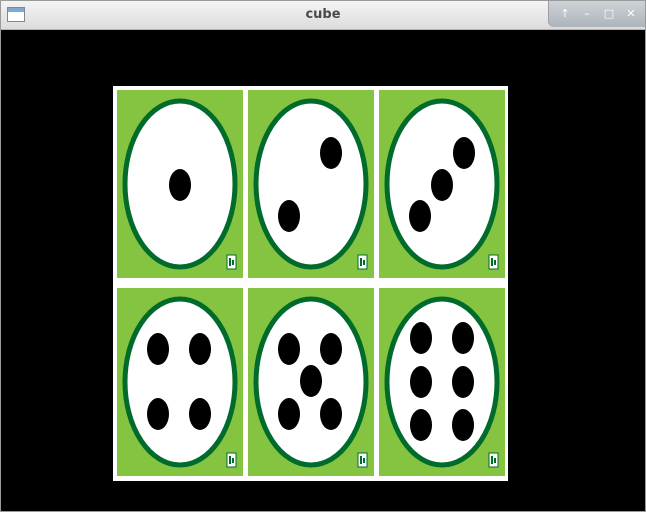 The image size is (646, 512). Describe the element at coordinates (587, 14) in the screenshot. I see `minimize-icon: –` at that location.